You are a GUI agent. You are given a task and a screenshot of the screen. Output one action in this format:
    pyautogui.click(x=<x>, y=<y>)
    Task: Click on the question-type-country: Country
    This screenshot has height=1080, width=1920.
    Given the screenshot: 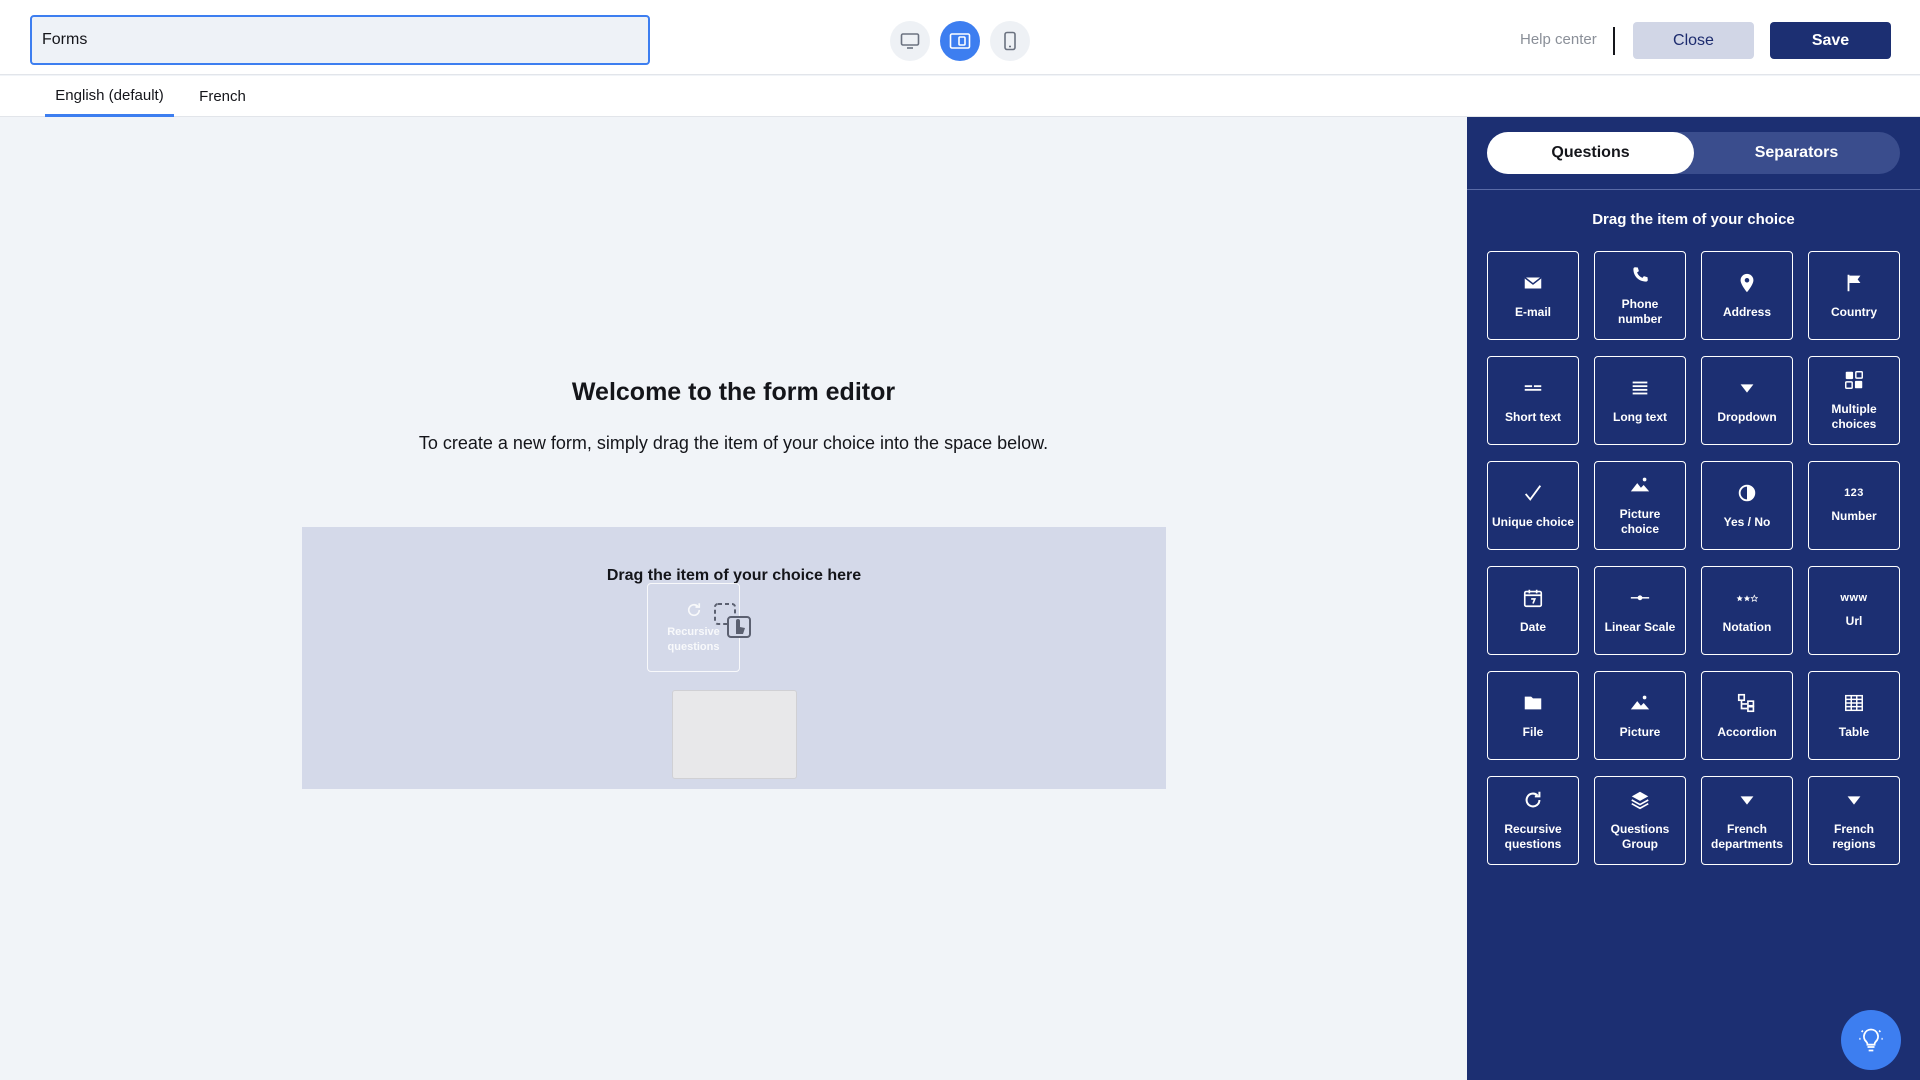 What is the action you would take?
    pyautogui.click(x=1854, y=295)
    